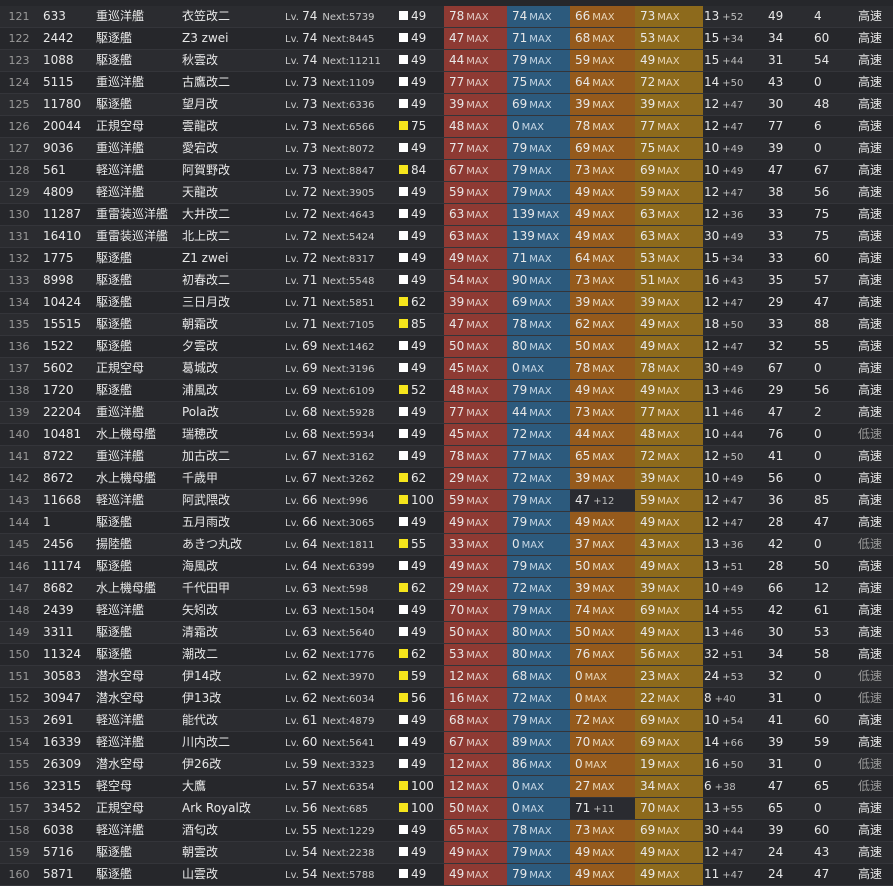  I want to click on luck-remaining: +44, so click(733, 61).